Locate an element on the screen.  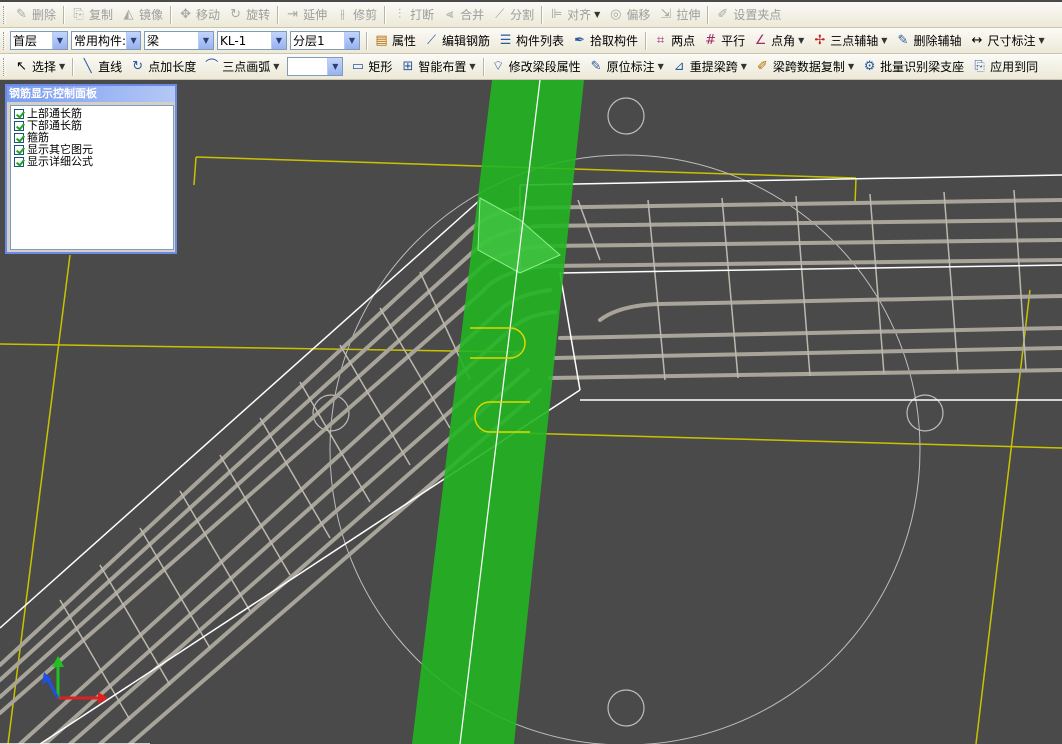
component-name-select: KL-1 ▼ is located at coordinates (252, 40).